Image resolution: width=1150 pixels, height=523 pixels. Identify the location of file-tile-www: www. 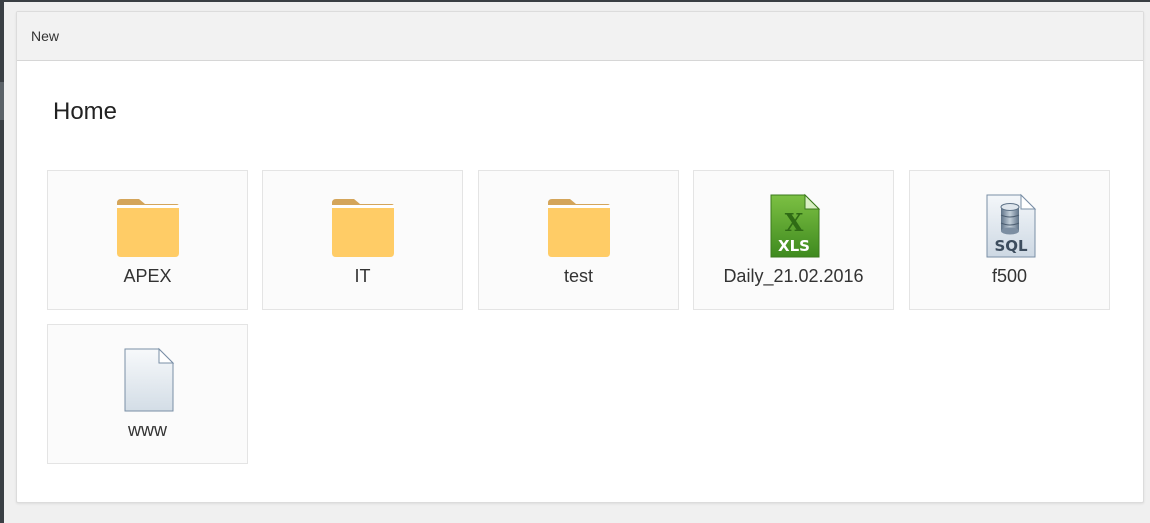
(147, 394).